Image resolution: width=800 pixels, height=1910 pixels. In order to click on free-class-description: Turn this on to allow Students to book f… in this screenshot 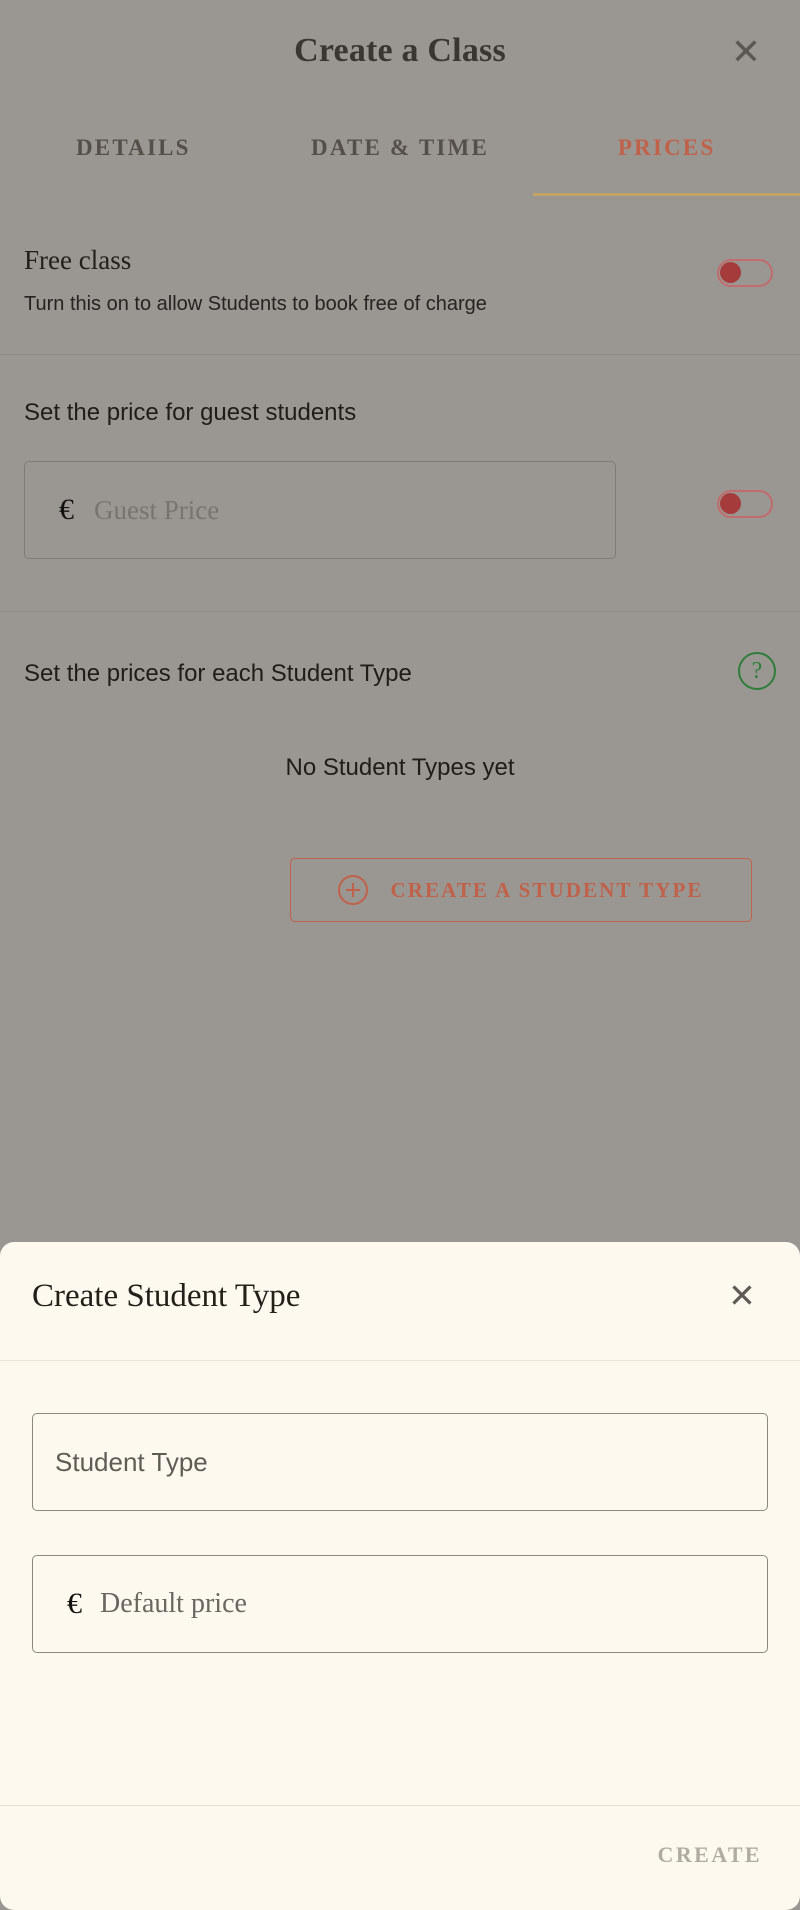, I will do `click(255, 304)`.